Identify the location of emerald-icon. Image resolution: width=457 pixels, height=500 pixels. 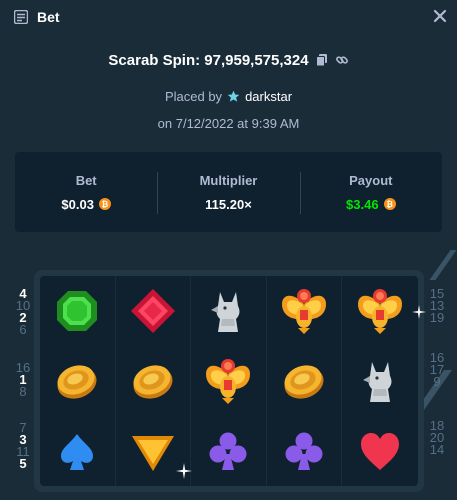
(77, 311).